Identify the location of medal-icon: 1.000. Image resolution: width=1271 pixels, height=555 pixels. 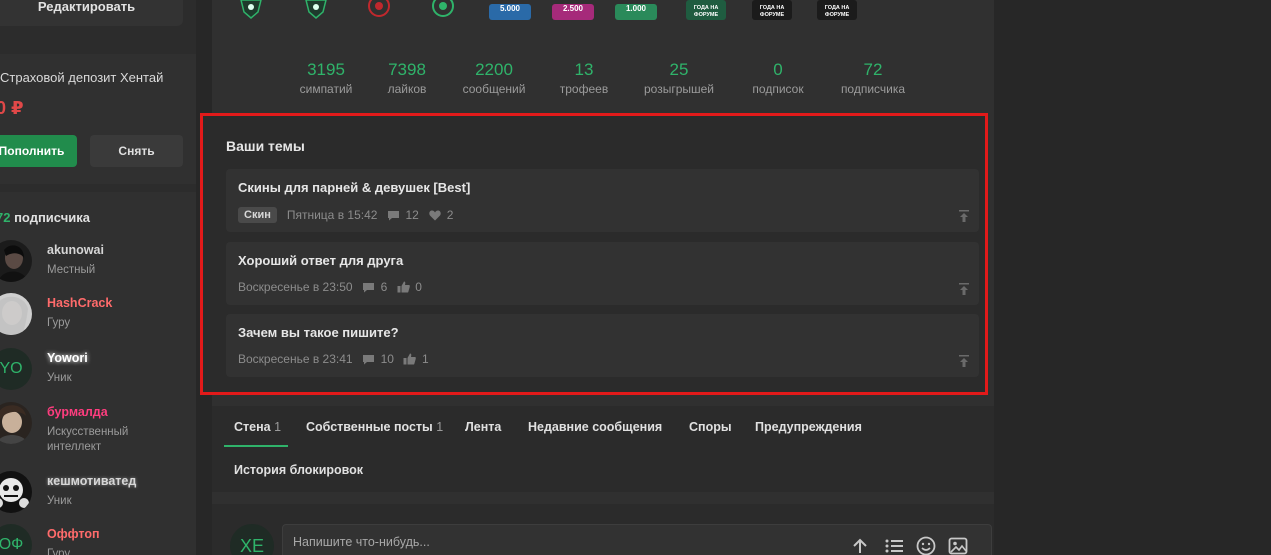
(636, 10).